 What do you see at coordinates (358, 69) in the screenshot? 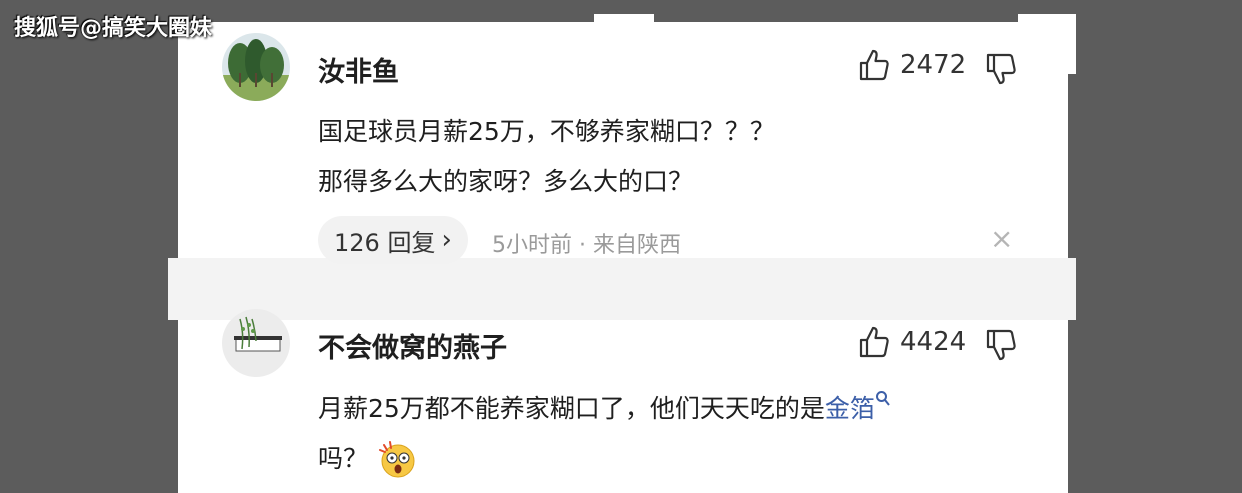
I see `username: 汝非鱼` at bounding box center [358, 69].